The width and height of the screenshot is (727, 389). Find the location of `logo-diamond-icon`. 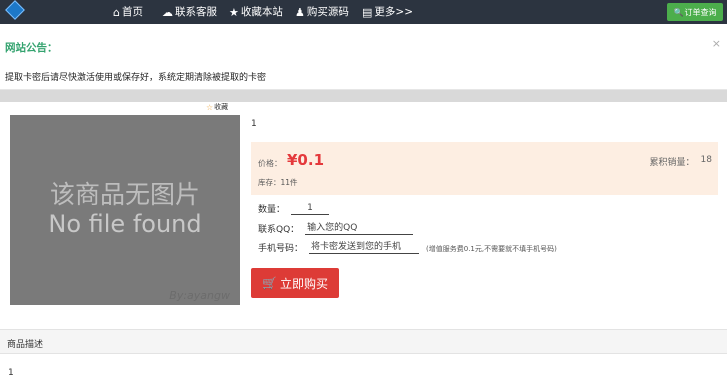

logo-diamond-icon is located at coordinates (15, 10).